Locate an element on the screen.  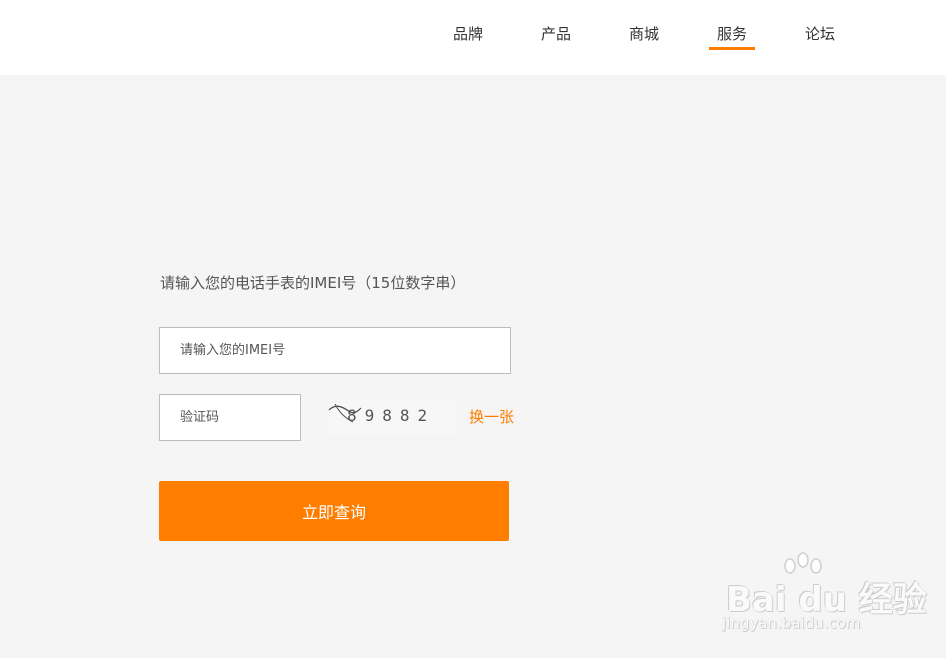
captcha-input is located at coordinates (230, 417).